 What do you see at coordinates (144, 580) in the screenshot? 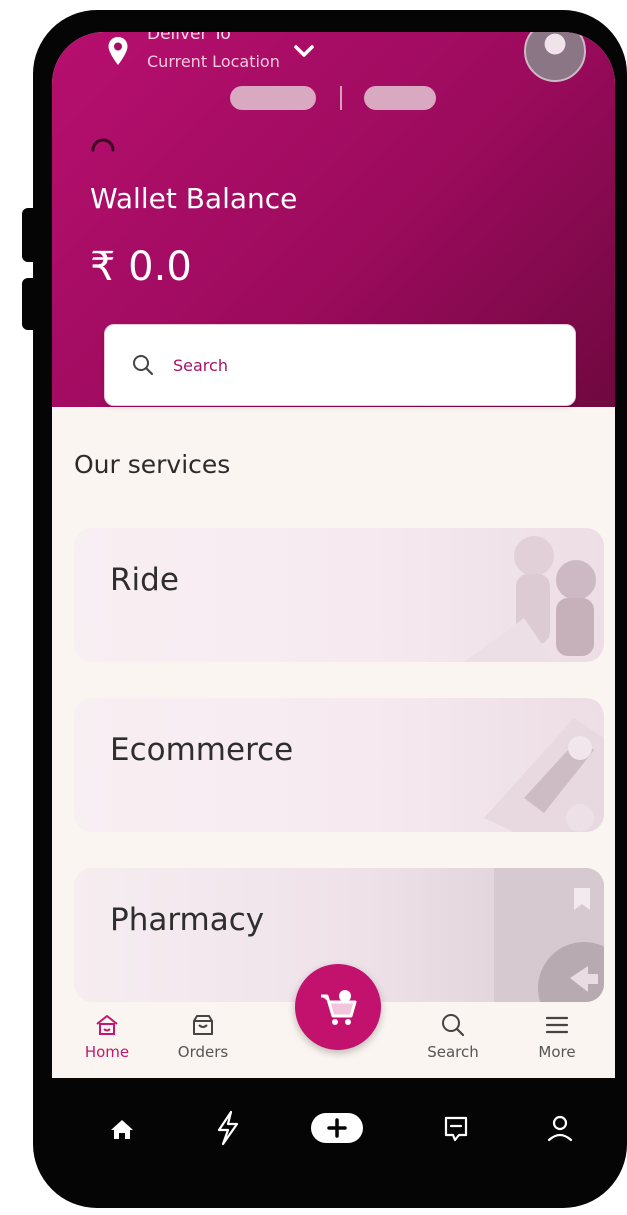
I see `service-card-label: Ride` at bounding box center [144, 580].